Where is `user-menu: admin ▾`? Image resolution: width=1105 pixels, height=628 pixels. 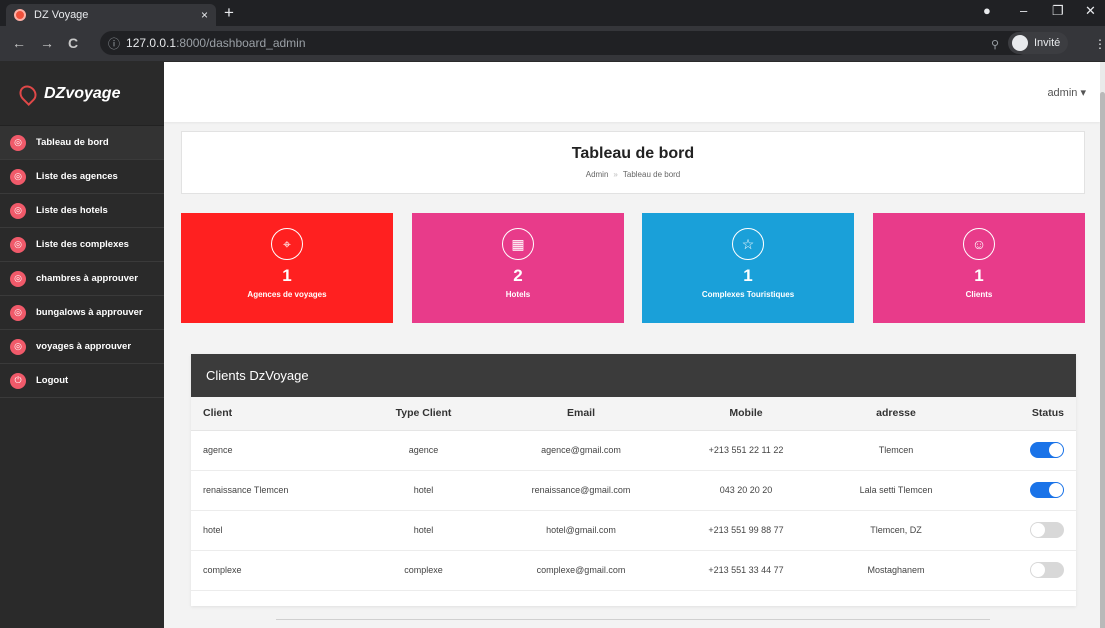
user-menu: admin ▾ is located at coordinates (1066, 92).